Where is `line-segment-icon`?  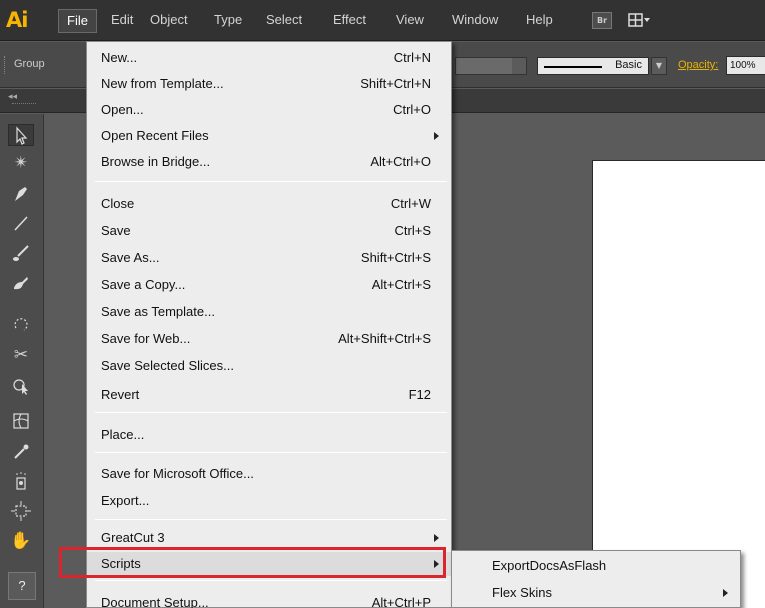 line-segment-icon is located at coordinates (21, 223).